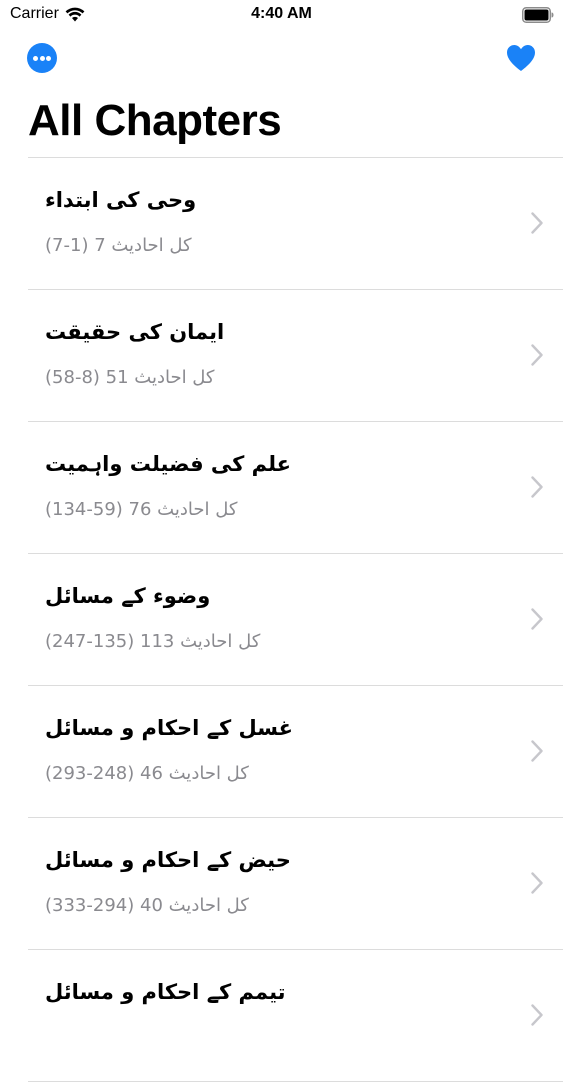  What do you see at coordinates (135, 332) in the screenshot?
I see `chapter-title: ایمان کی حقیقت` at bounding box center [135, 332].